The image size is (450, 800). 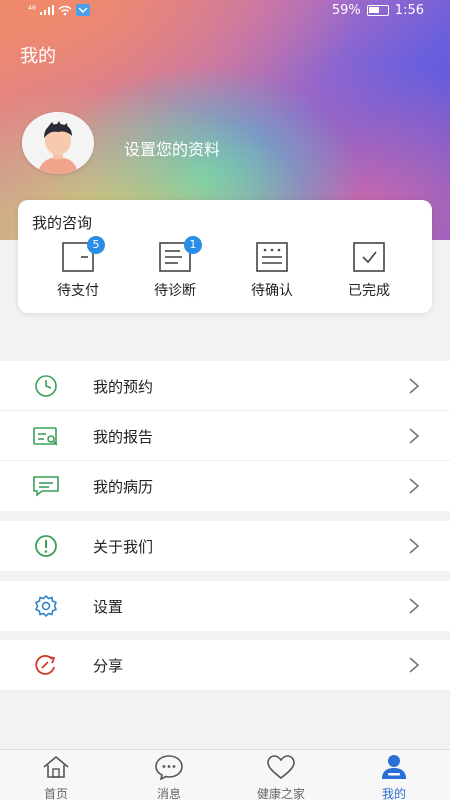 What do you see at coordinates (45, 665) in the screenshot?
I see `share-icon` at bounding box center [45, 665].